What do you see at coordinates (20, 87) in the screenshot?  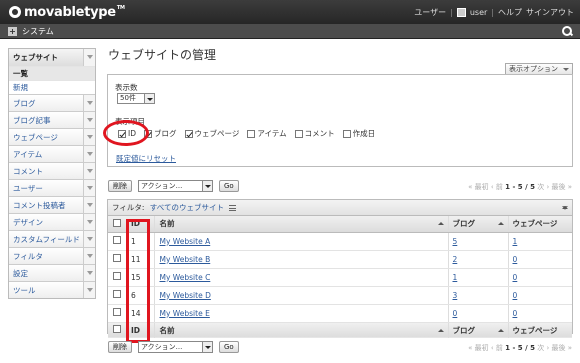 I see `sidebar-subitem-label: 新規` at bounding box center [20, 87].